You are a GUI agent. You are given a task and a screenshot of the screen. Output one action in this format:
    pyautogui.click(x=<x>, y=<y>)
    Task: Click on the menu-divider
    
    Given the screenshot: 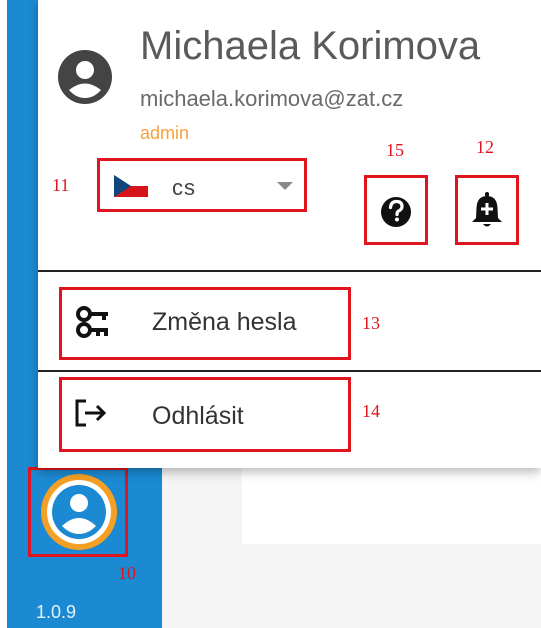 What is the action you would take?
    pyautogui.click(x=289, y=271)
    